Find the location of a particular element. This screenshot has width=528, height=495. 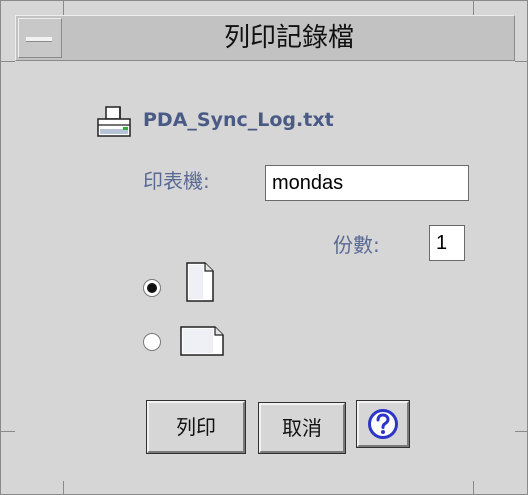

help-button is located at coordinates (383, 424).